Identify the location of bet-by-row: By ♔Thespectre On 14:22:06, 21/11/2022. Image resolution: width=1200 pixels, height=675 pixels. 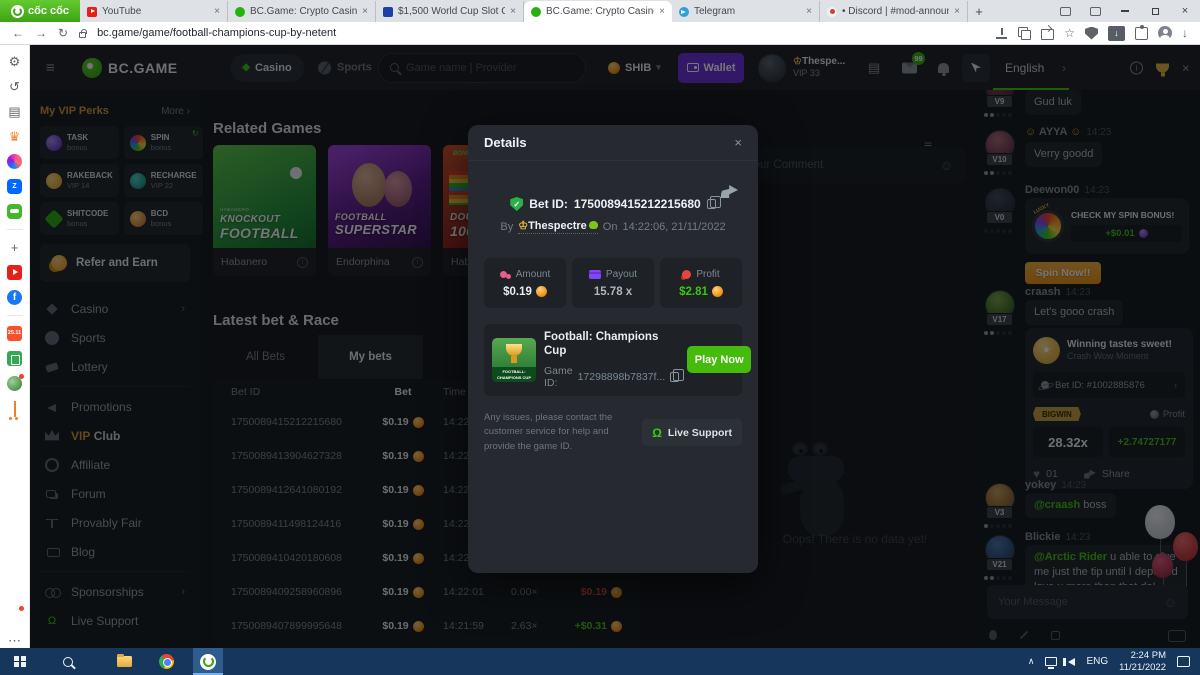
(613, 226).